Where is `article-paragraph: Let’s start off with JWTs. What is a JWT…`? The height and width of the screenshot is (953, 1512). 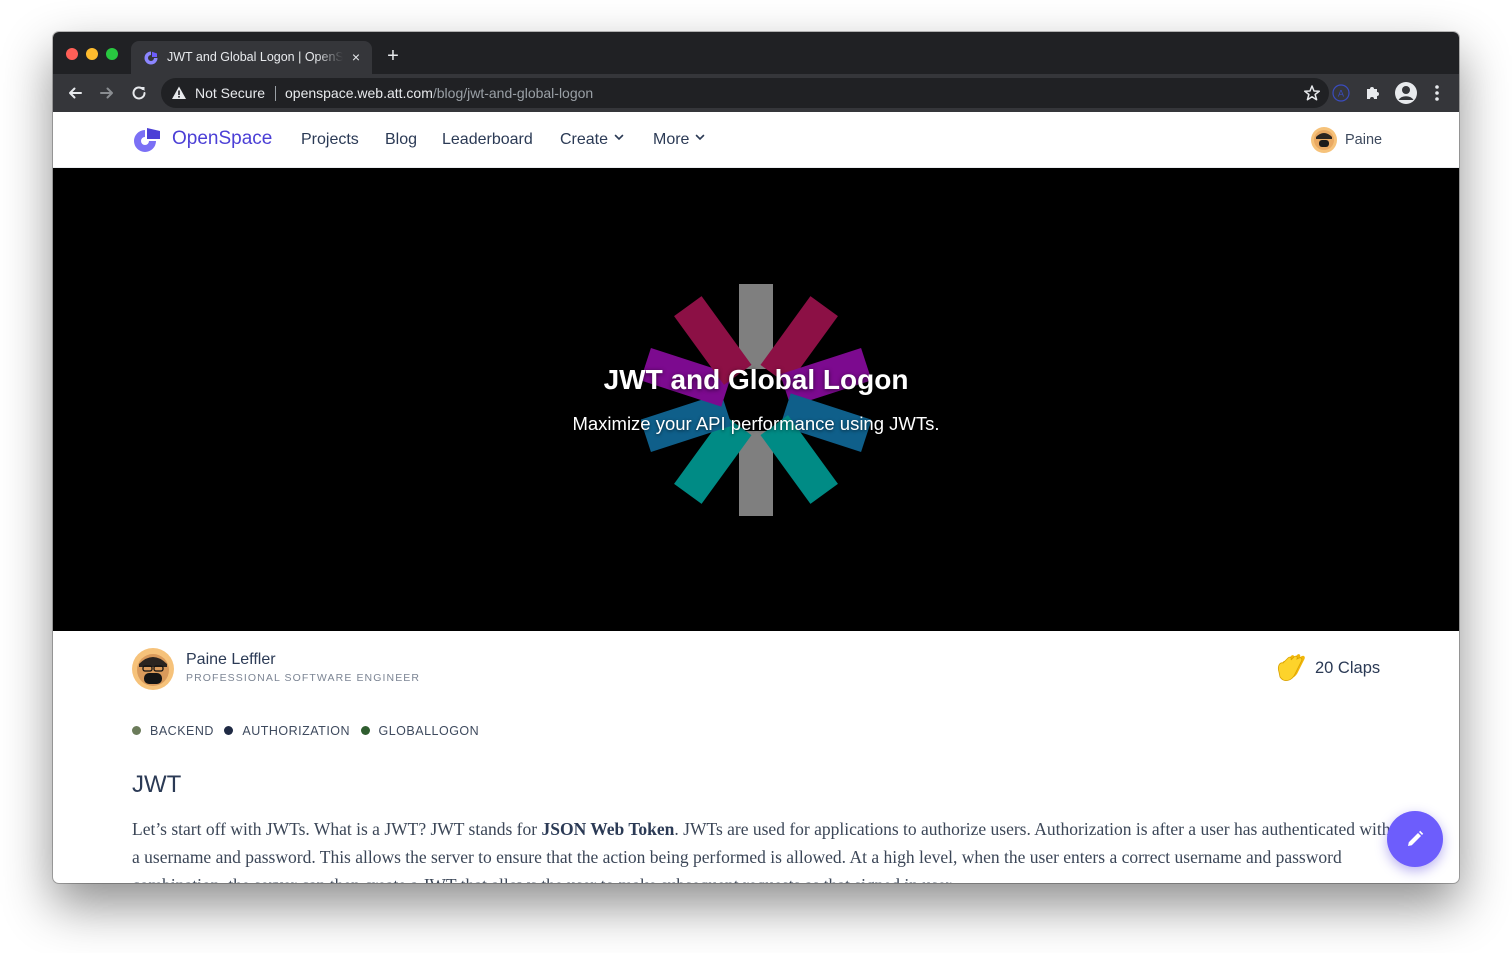 article-paragraph: Let’s start off with JWTs. What is a JWT… is located at coordinates (762, 849).